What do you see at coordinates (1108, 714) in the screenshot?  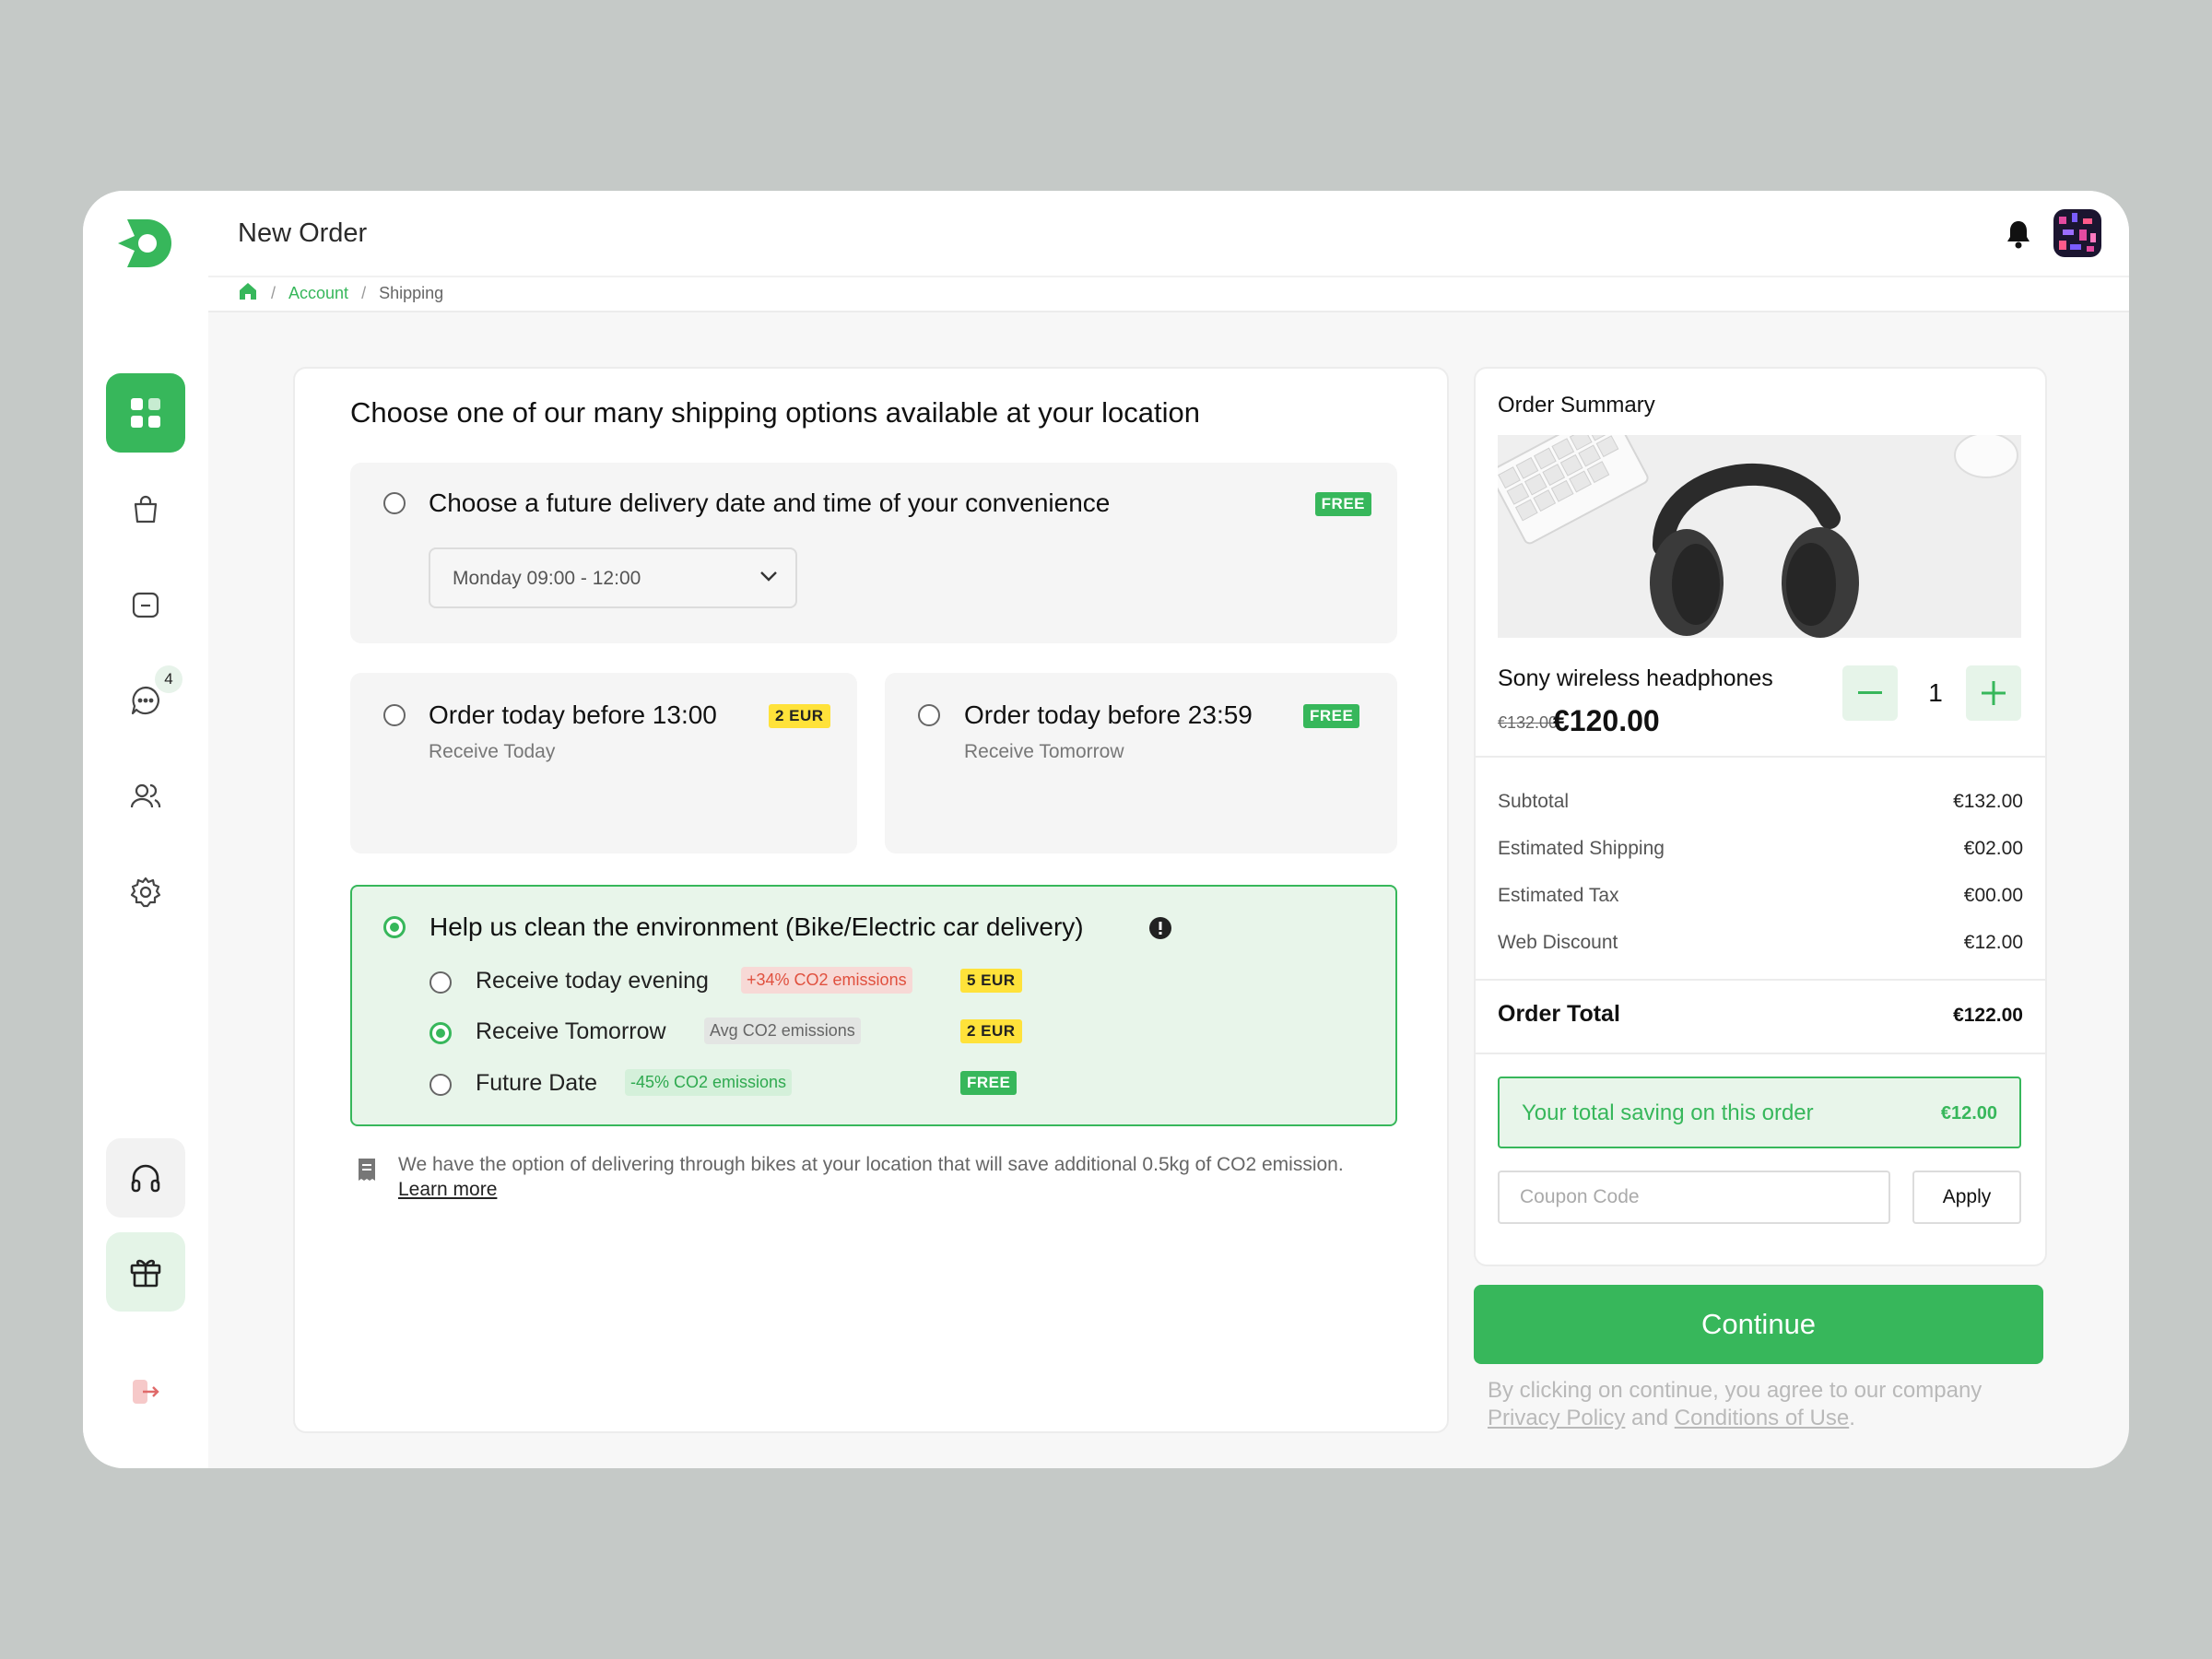 I see `option-title: Order today before 23:59` at bounding box center [1108, 714].